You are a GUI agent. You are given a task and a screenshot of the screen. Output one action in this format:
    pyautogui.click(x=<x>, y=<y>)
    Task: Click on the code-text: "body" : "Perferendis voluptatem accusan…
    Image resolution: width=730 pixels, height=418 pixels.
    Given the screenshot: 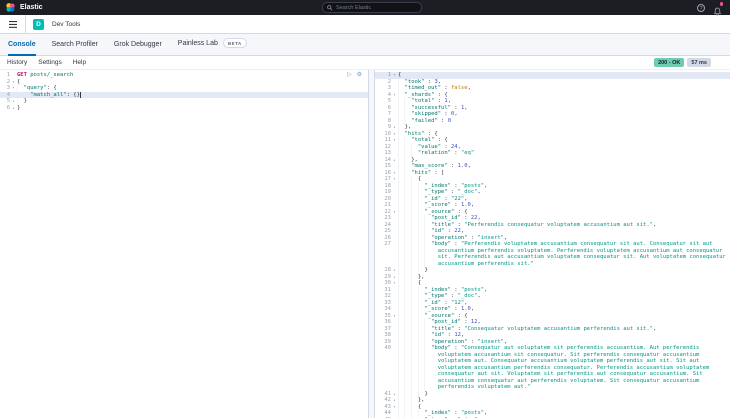 What is the action you would take?
    pyautogui.click(x=562, y=254)
    